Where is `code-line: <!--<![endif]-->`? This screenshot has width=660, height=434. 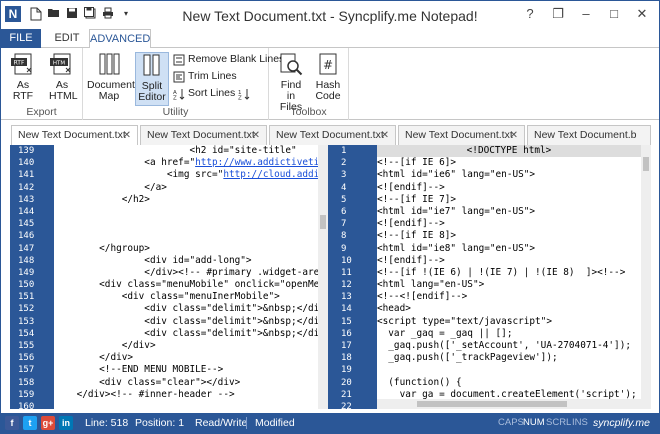 code-line: <!--<![endif]--> is located at coordinates (509, 297).